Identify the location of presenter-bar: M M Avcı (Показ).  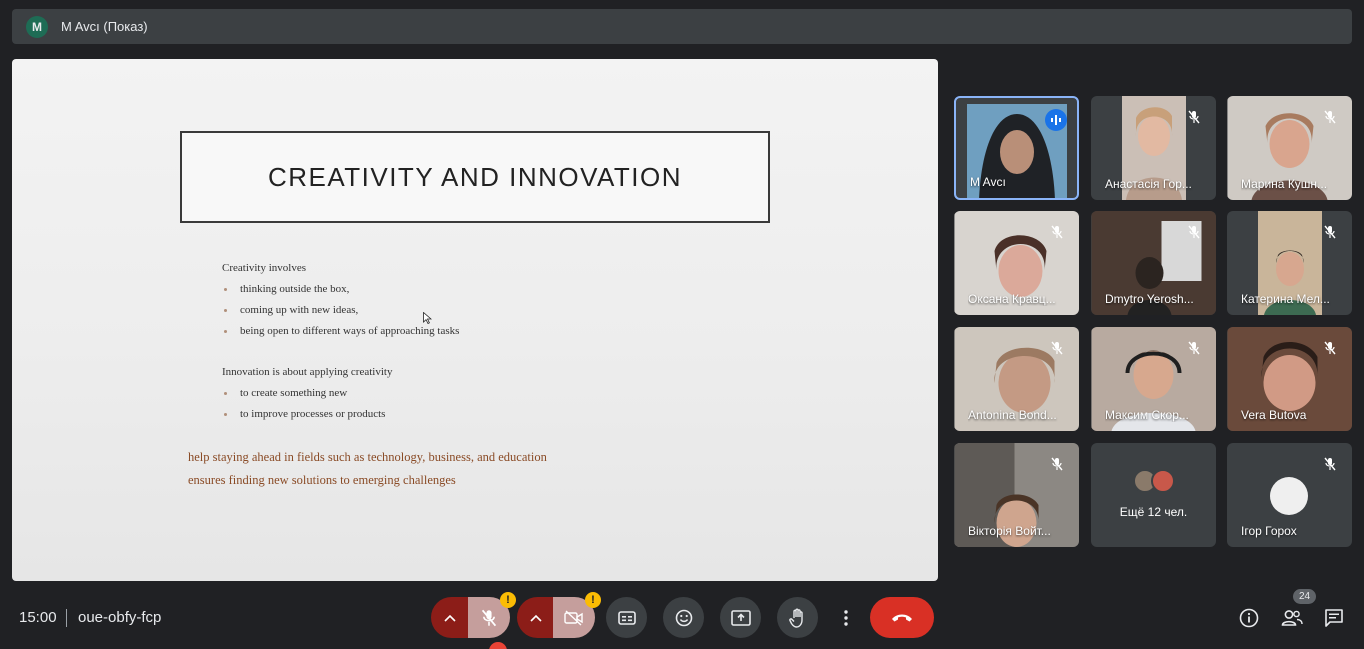
(682, 26).